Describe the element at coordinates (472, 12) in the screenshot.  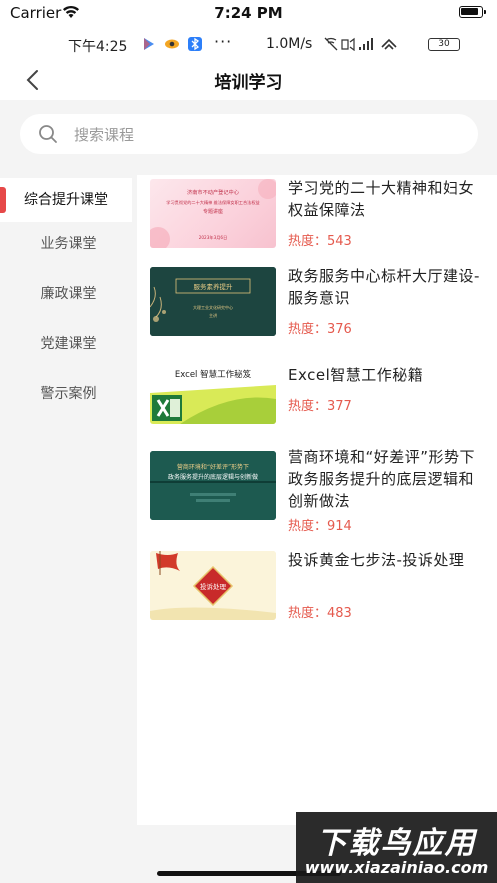
I see `battery-icon` at that location.